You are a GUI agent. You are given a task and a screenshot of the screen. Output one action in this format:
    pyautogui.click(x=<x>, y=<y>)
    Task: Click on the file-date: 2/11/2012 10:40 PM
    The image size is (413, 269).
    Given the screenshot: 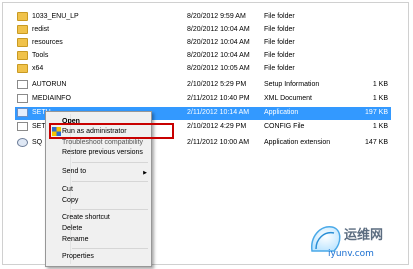 What is the action you would take?
    pyautogui.click(x=218, y=98)
    